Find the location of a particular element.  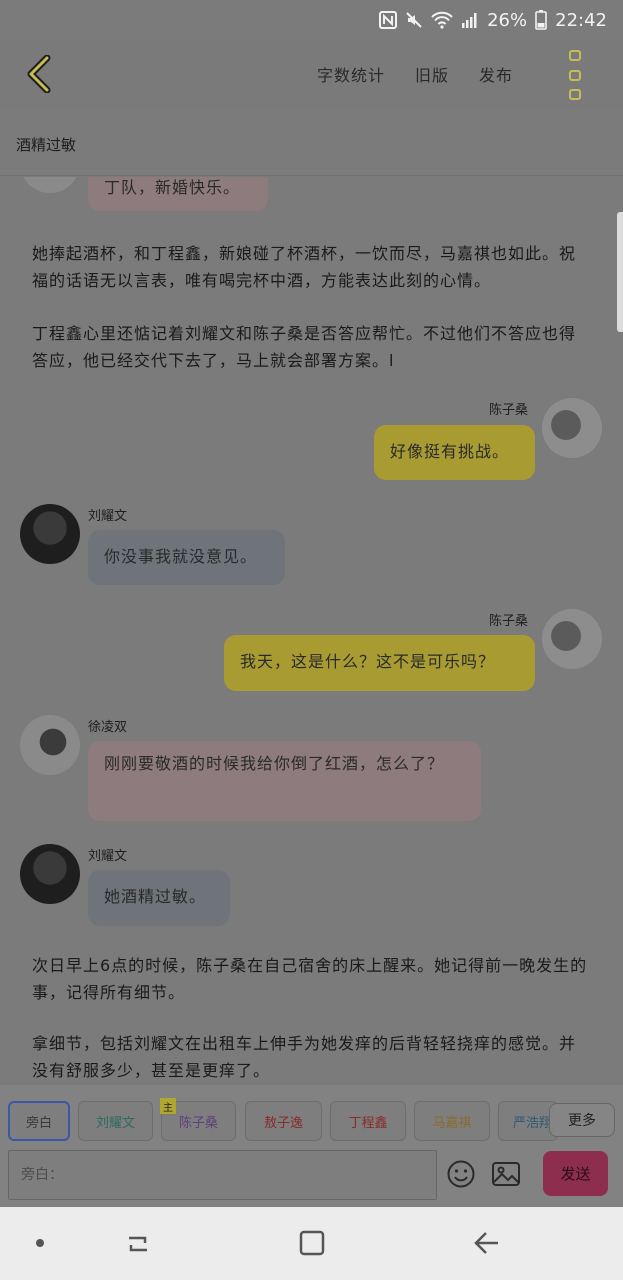

system-nav-bar is located at coordinates (311, 1243).